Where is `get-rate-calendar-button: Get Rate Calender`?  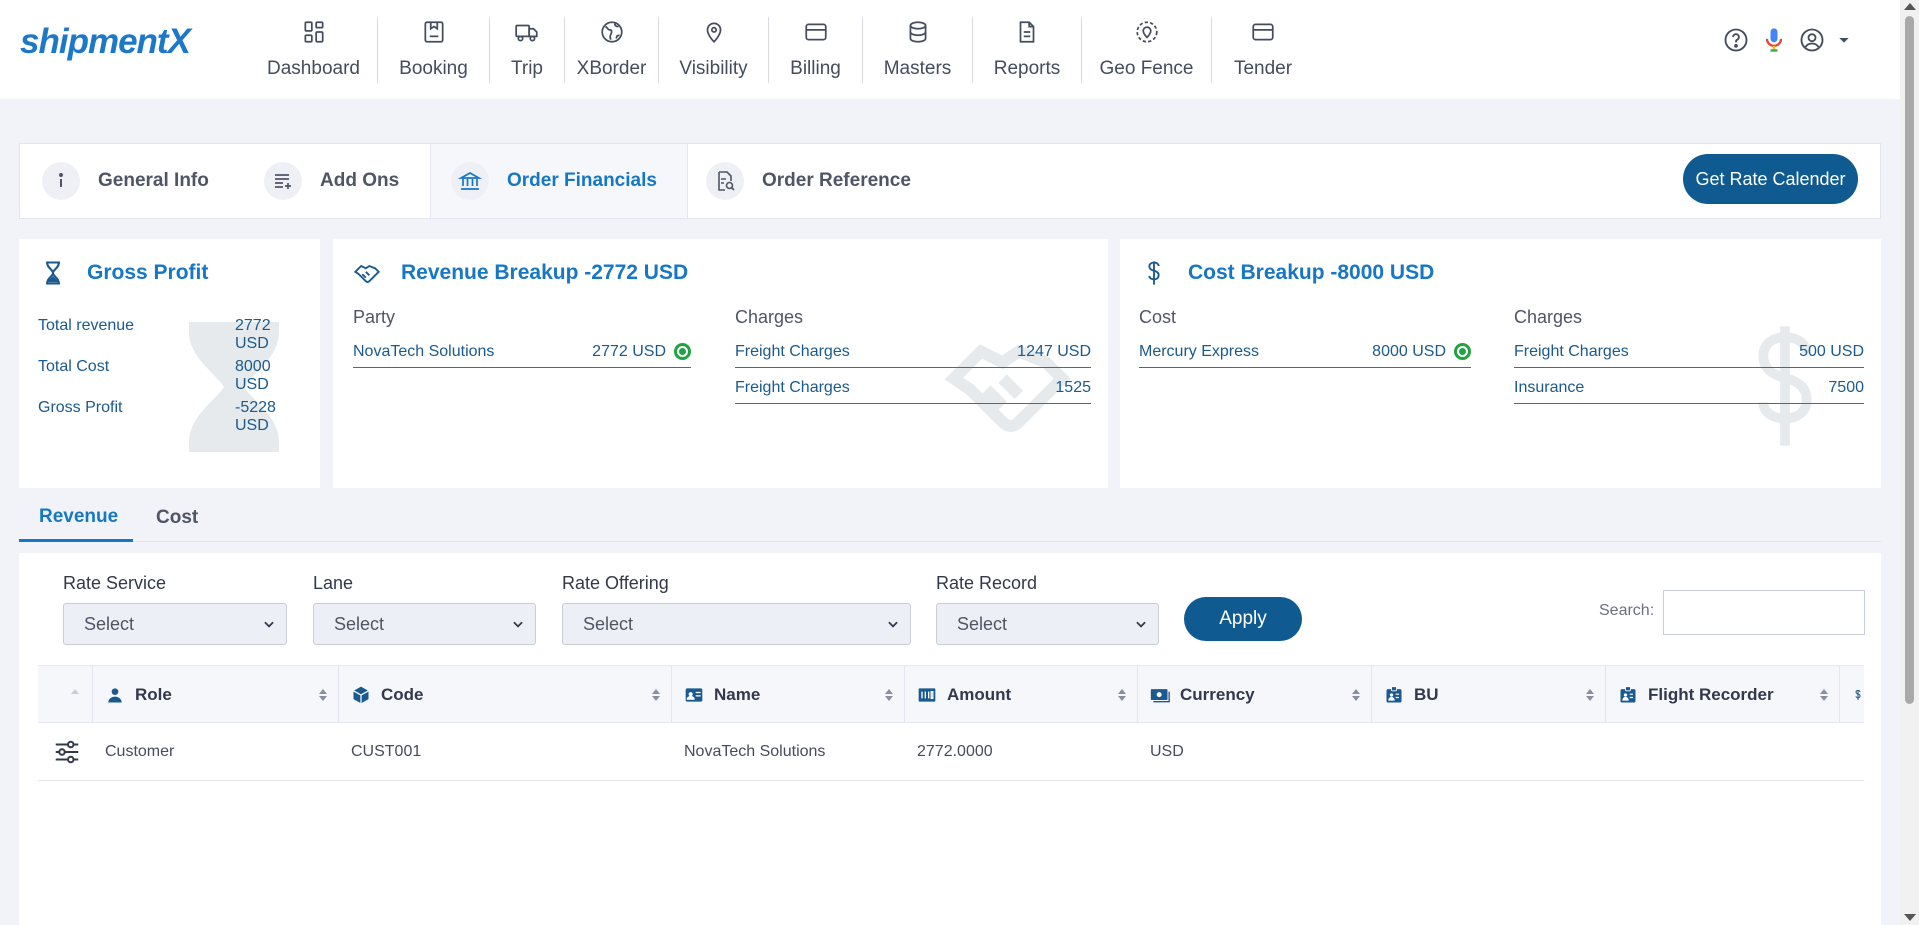 get-rate-calendar-button: Get Rate Calender is located at coordinates (1770, 179).